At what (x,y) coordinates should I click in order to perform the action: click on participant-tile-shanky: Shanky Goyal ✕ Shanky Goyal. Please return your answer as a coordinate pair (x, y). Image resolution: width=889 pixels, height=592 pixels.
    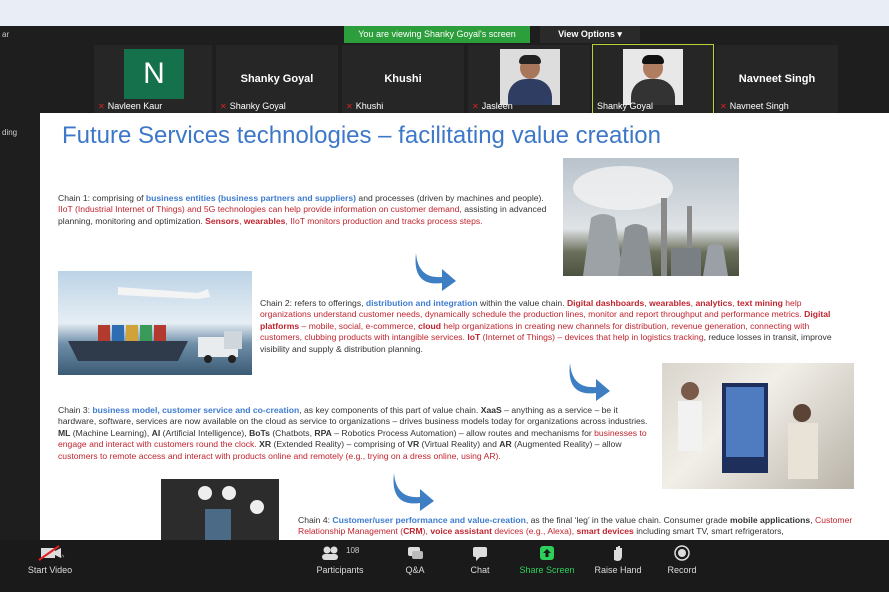
    Looking at the image, I should click on (277, 79).